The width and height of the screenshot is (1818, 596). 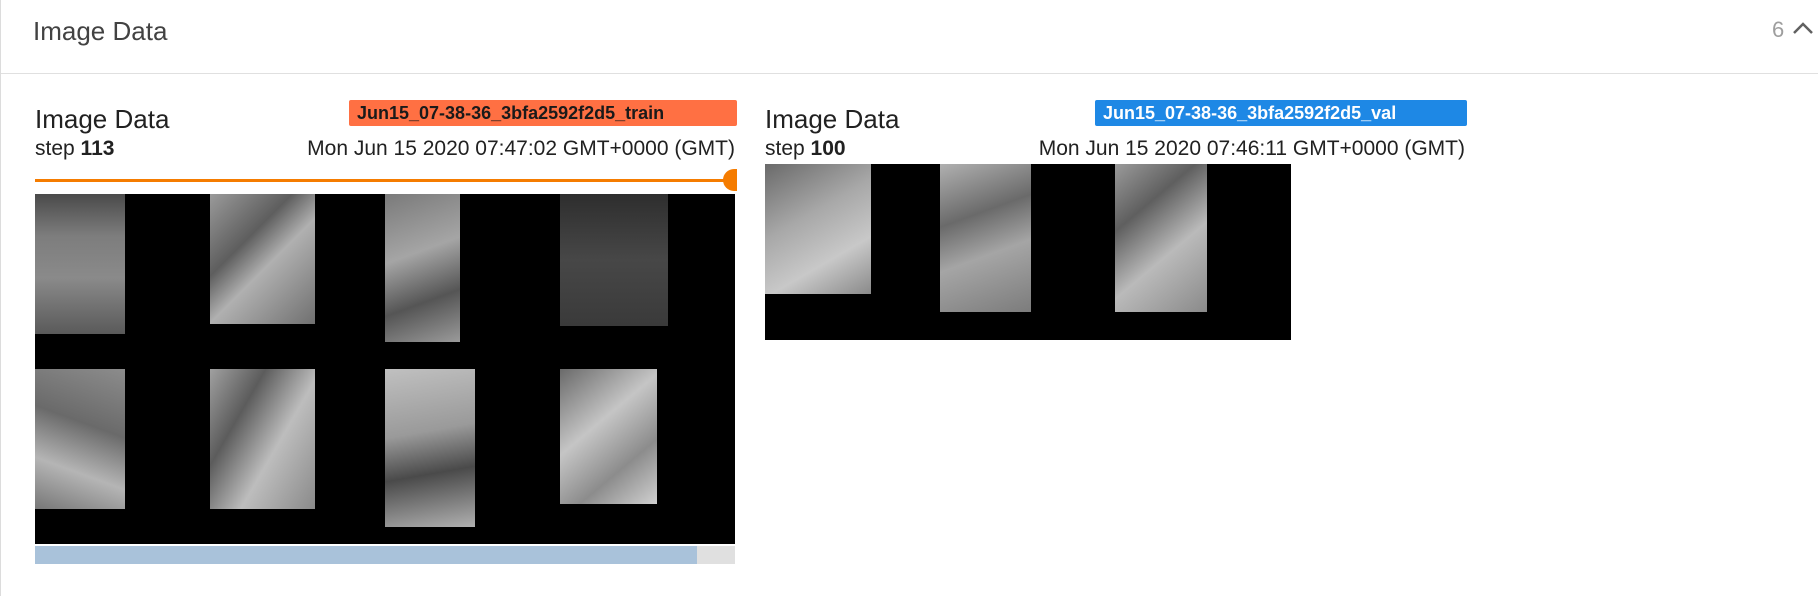 What do you see at coordinates (100, 31) in the screenshot?
I see `panel-title: Image Data` at bounding box center [100, 31].